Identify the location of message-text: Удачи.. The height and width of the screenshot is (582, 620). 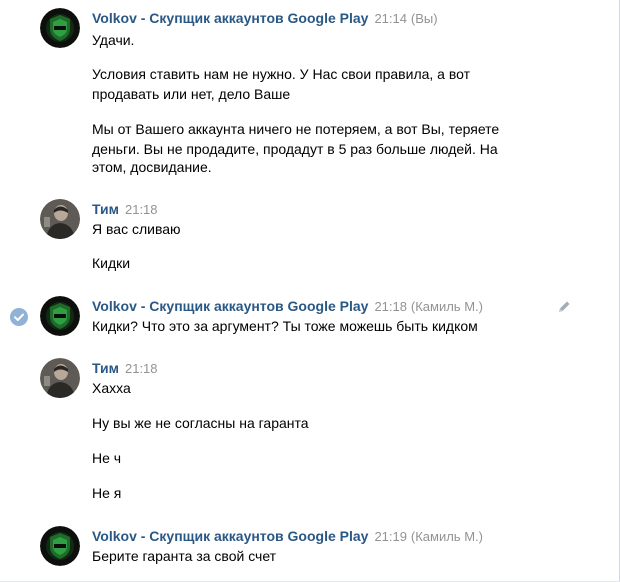
(113, 40).